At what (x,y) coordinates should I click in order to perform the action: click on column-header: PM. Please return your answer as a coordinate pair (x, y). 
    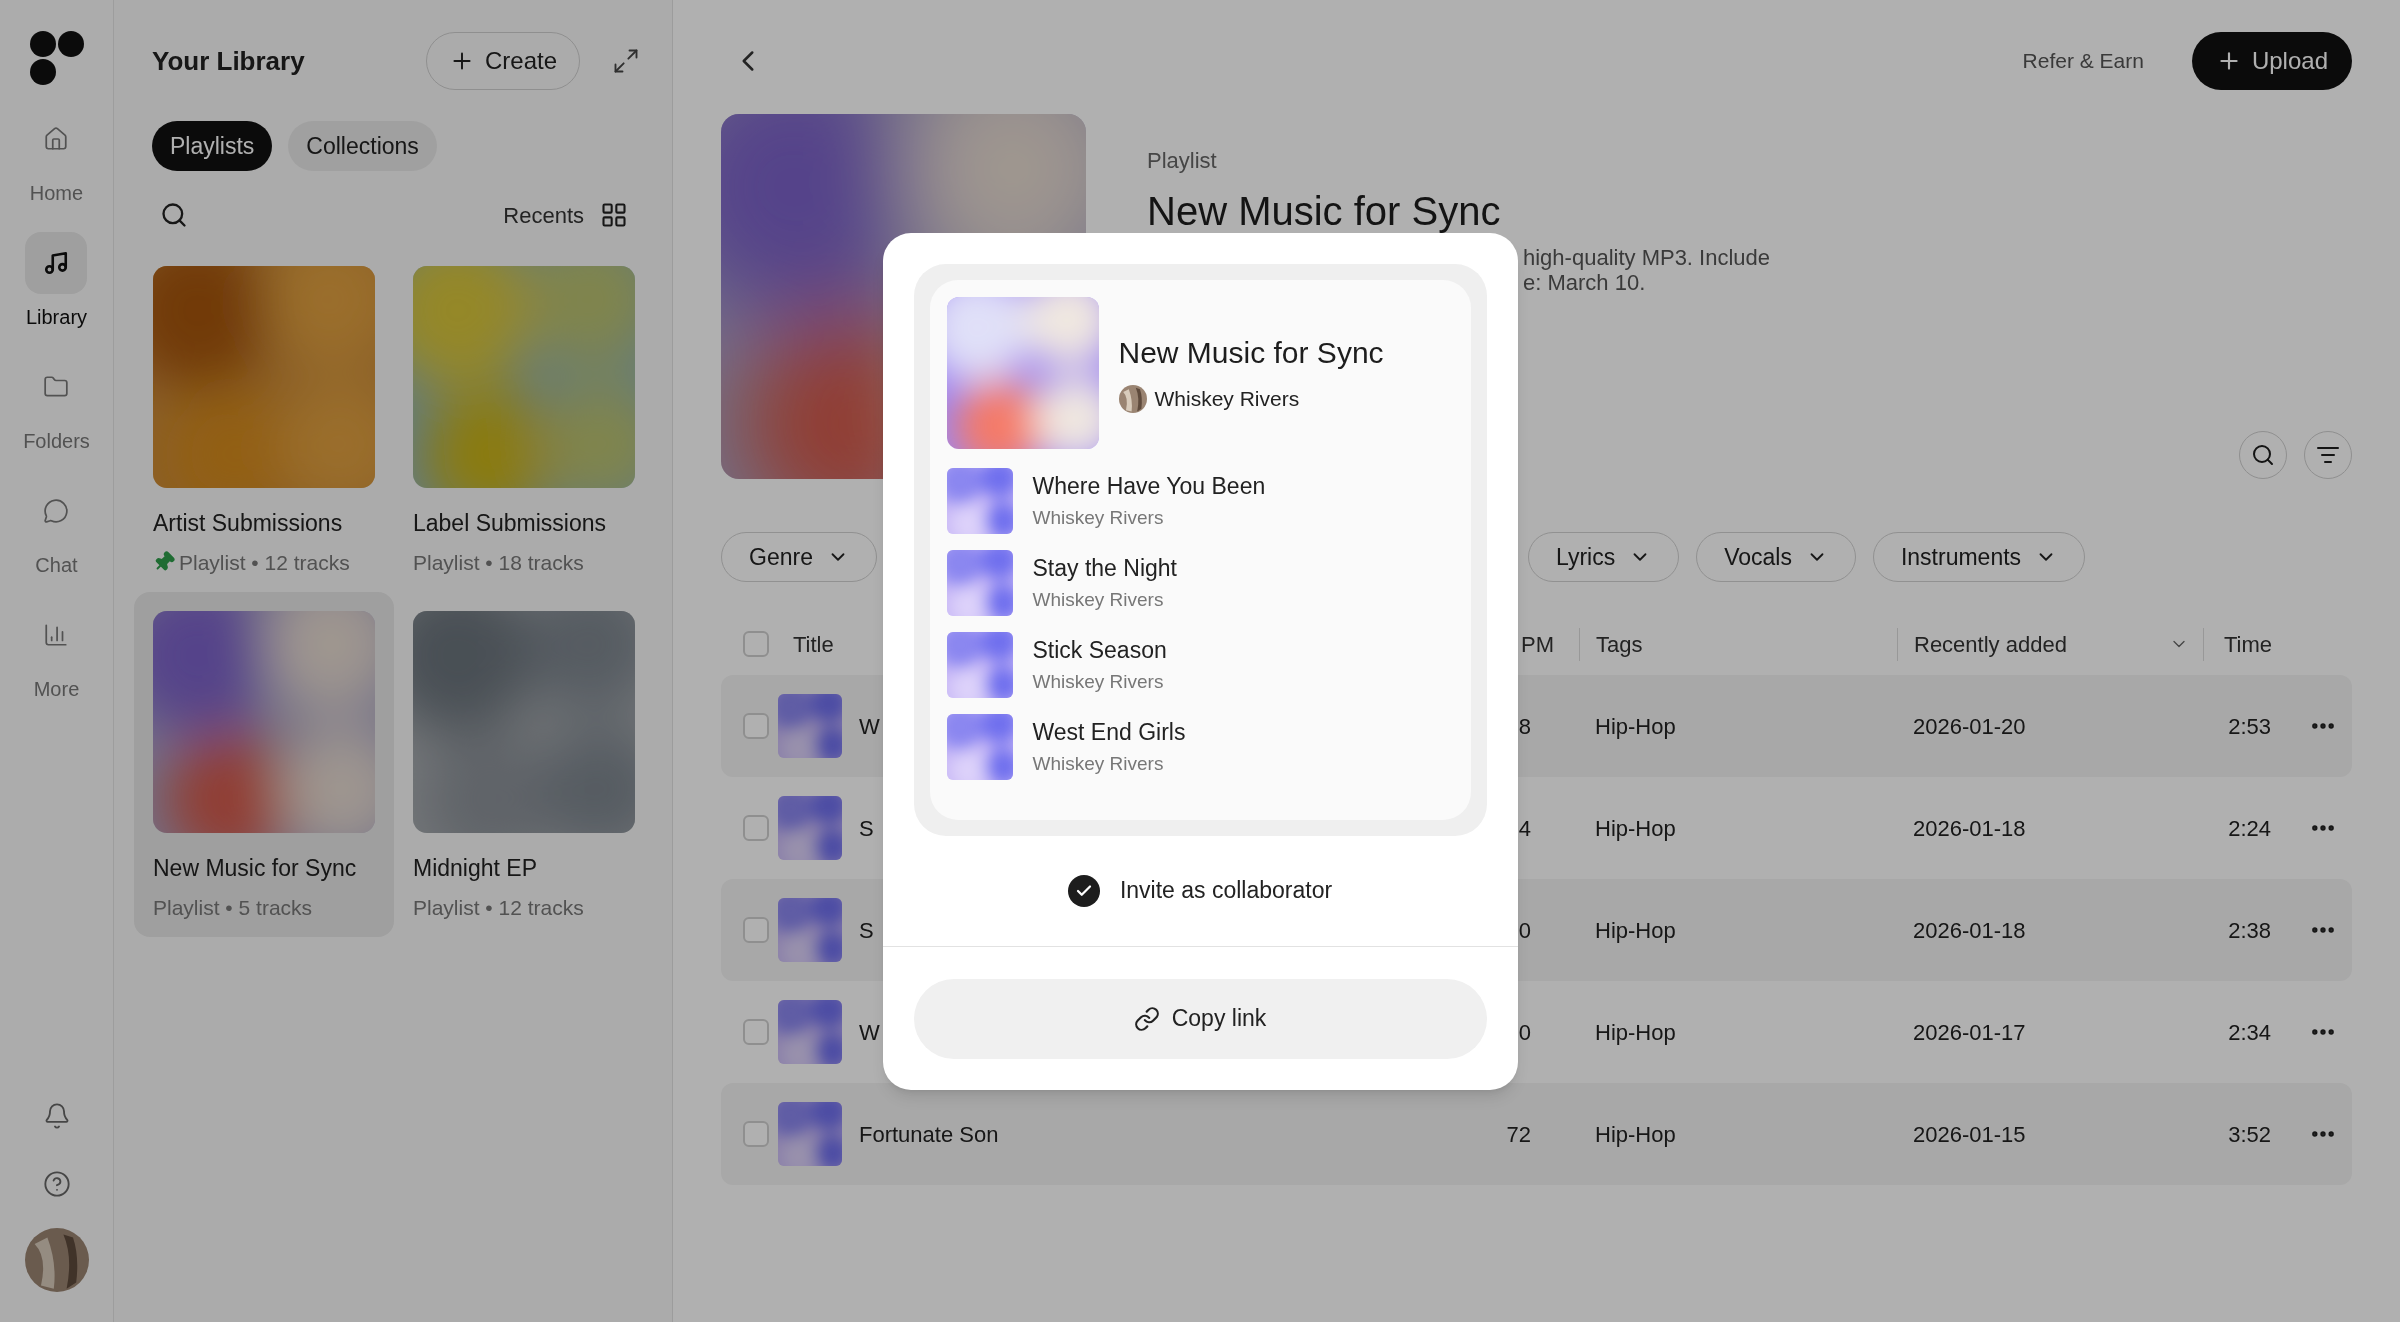
    Looking at the image, I should click on (1537, 644).